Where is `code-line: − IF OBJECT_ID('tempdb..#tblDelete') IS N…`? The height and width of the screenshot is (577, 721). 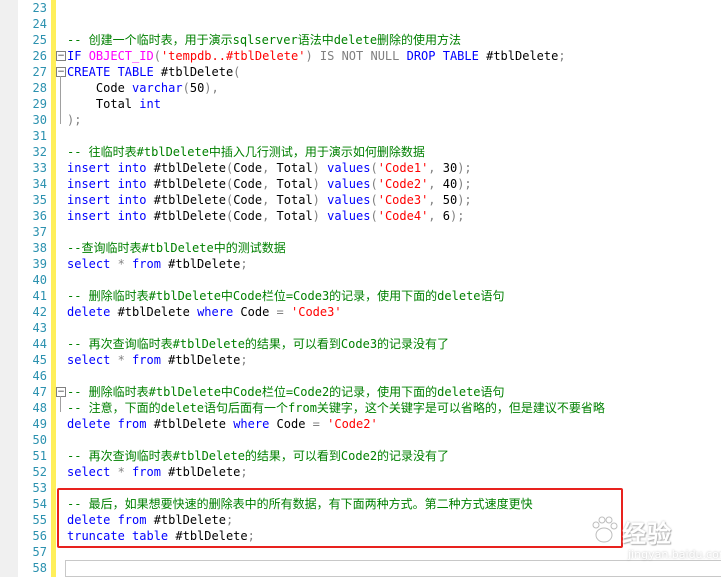
code-line: − IF OBJECT_ID('tempdb..#tblDelete') IS N… is located at coordinates (388, 56).